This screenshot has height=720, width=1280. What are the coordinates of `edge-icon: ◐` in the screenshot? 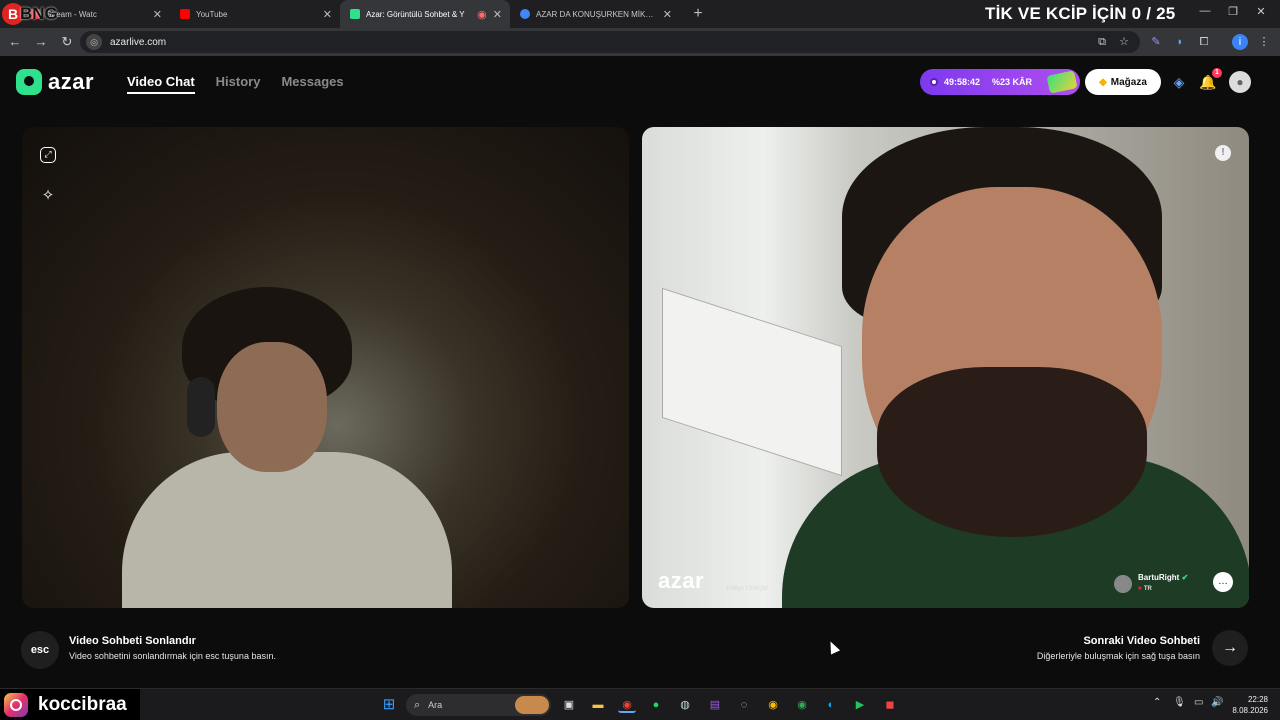 It's located at (831, 705).